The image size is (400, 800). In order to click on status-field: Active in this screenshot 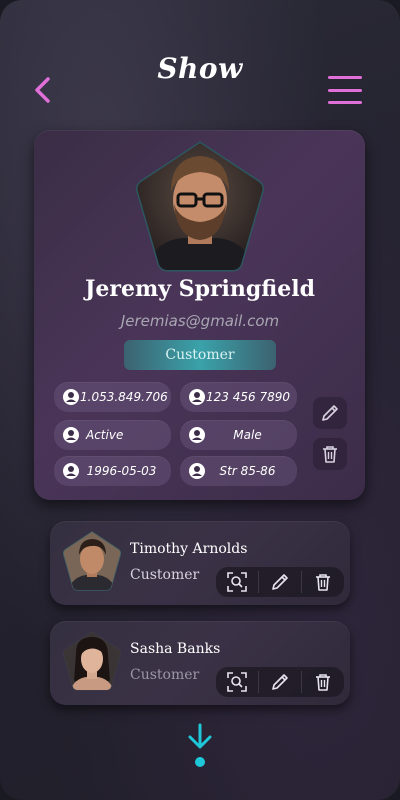, I will do `click(112, 435)`.